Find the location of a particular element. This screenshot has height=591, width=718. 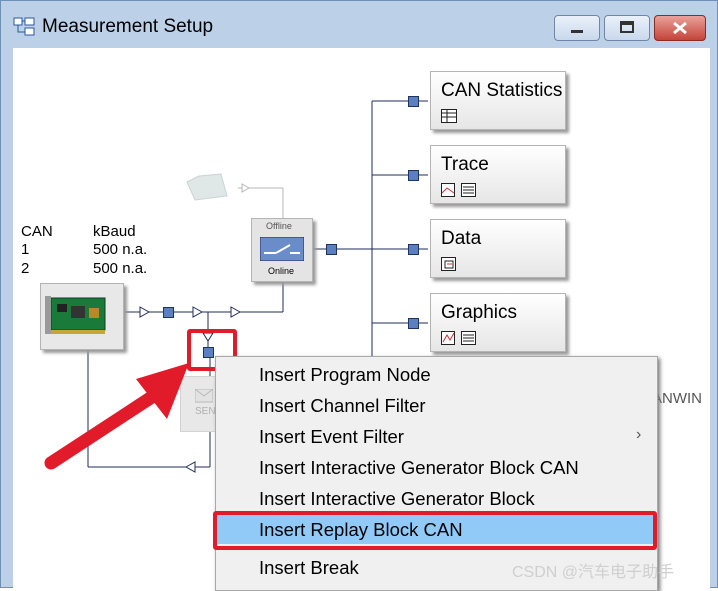

table-icon is located at coordinates (449, 116).